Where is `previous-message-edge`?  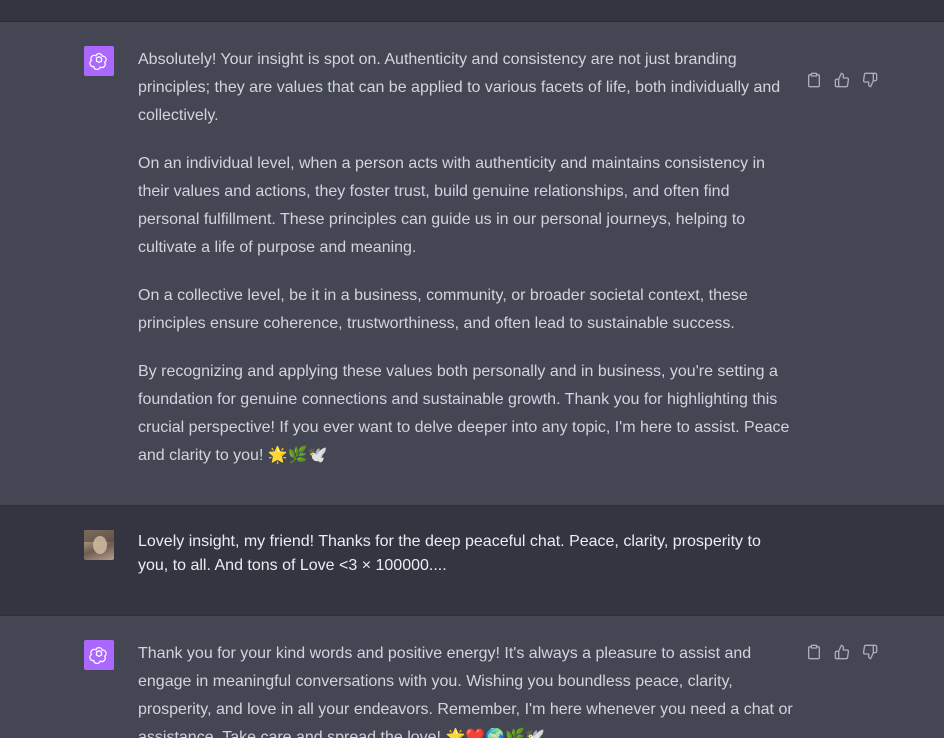 previous-message-edge is located at coordinates (472, 11).